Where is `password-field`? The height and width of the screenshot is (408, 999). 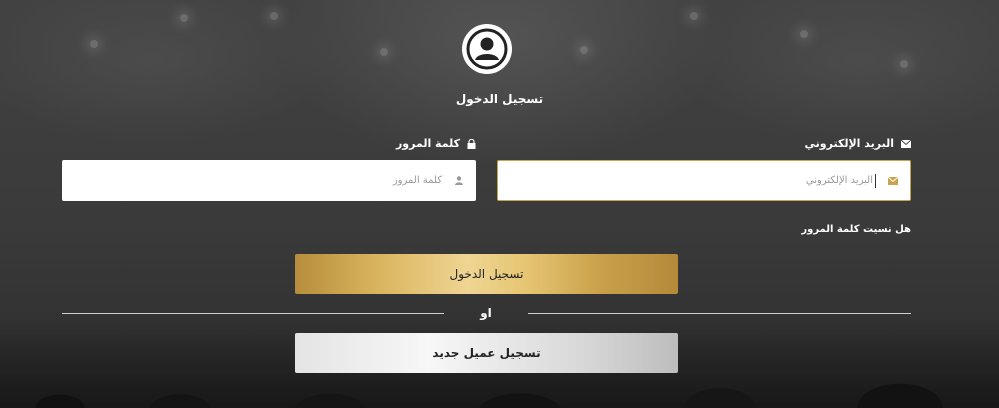 password-field is located at coordinates (269, 180).